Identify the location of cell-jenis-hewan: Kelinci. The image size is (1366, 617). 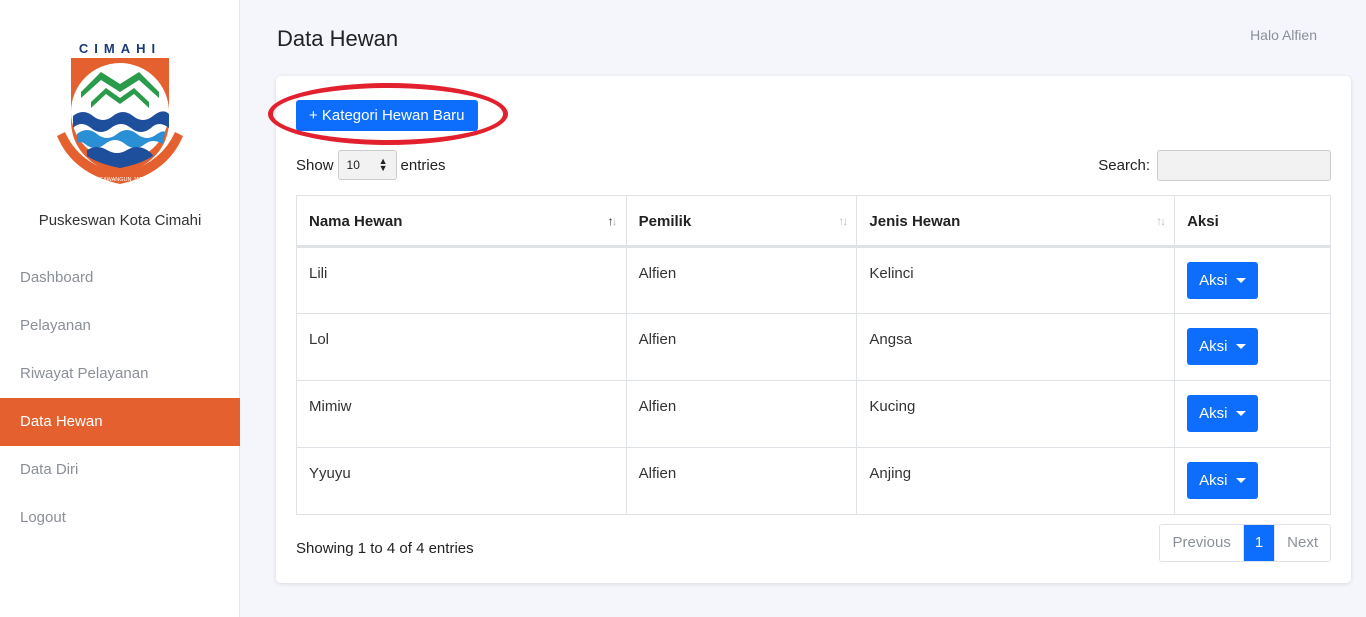
(1016, 280).